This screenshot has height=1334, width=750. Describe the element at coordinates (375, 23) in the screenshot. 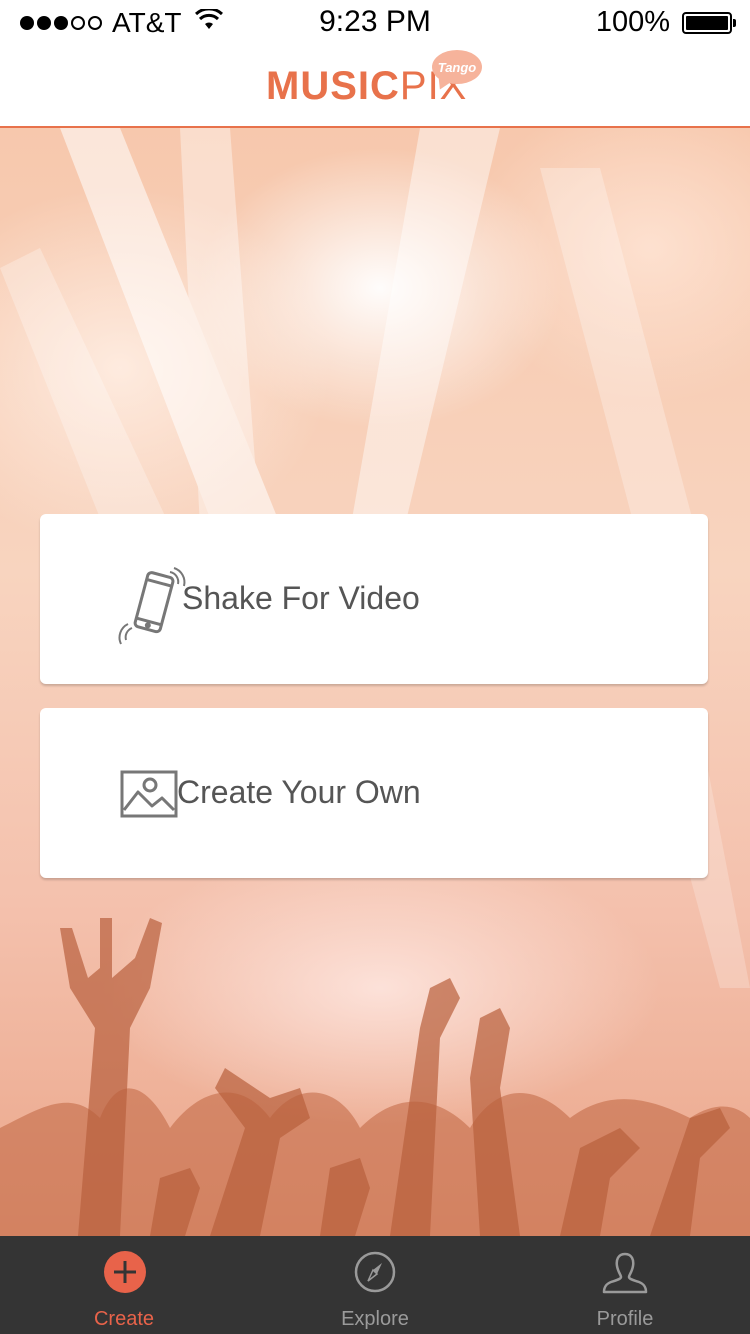

I see `status-bar: AT&T 9:23 PM 100%` at that location.